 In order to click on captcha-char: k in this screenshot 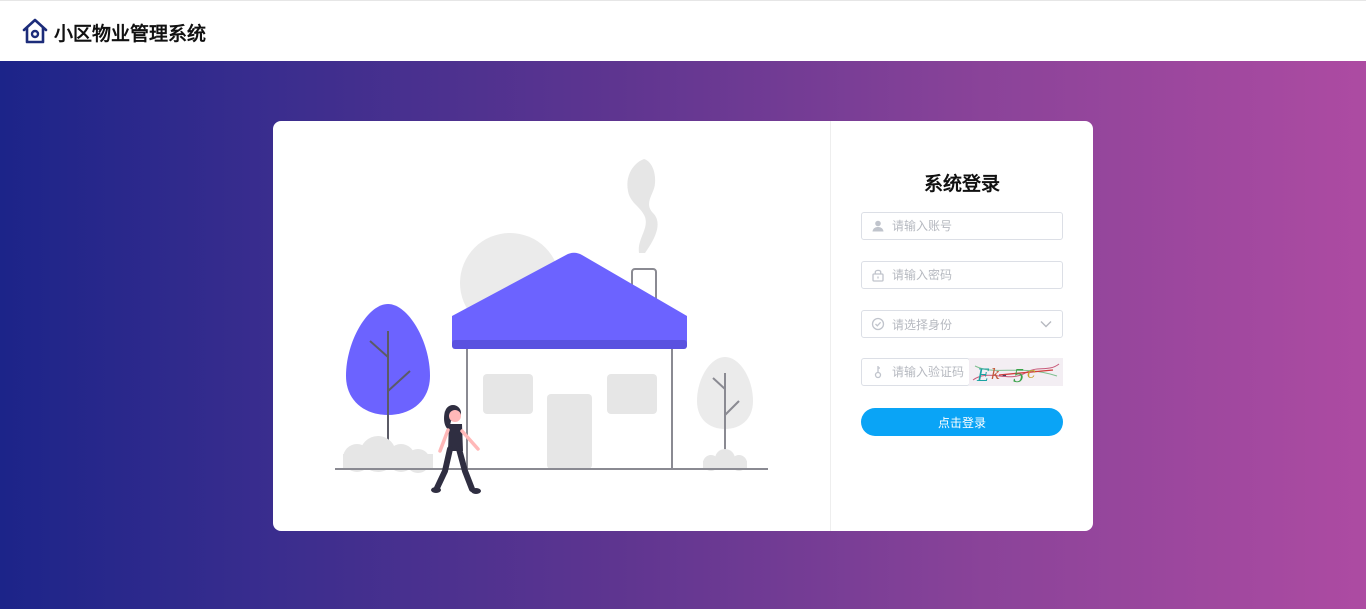, I will do `click(995, 374)`.